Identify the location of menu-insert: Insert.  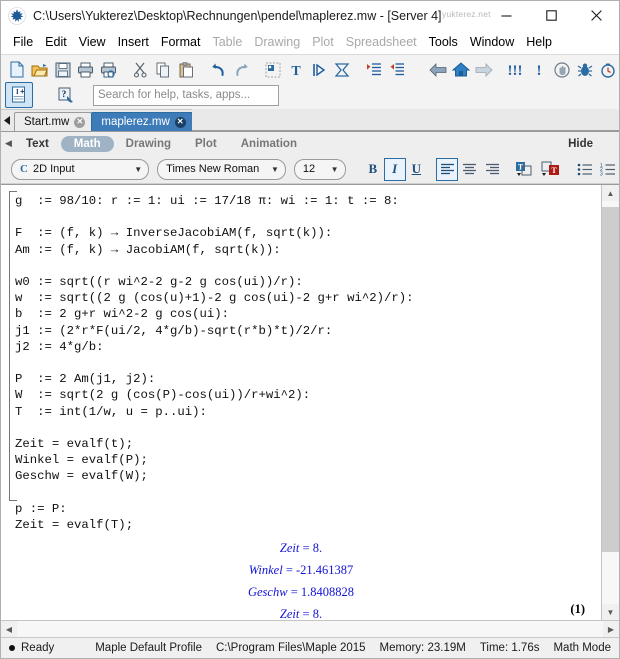
(133, 42).